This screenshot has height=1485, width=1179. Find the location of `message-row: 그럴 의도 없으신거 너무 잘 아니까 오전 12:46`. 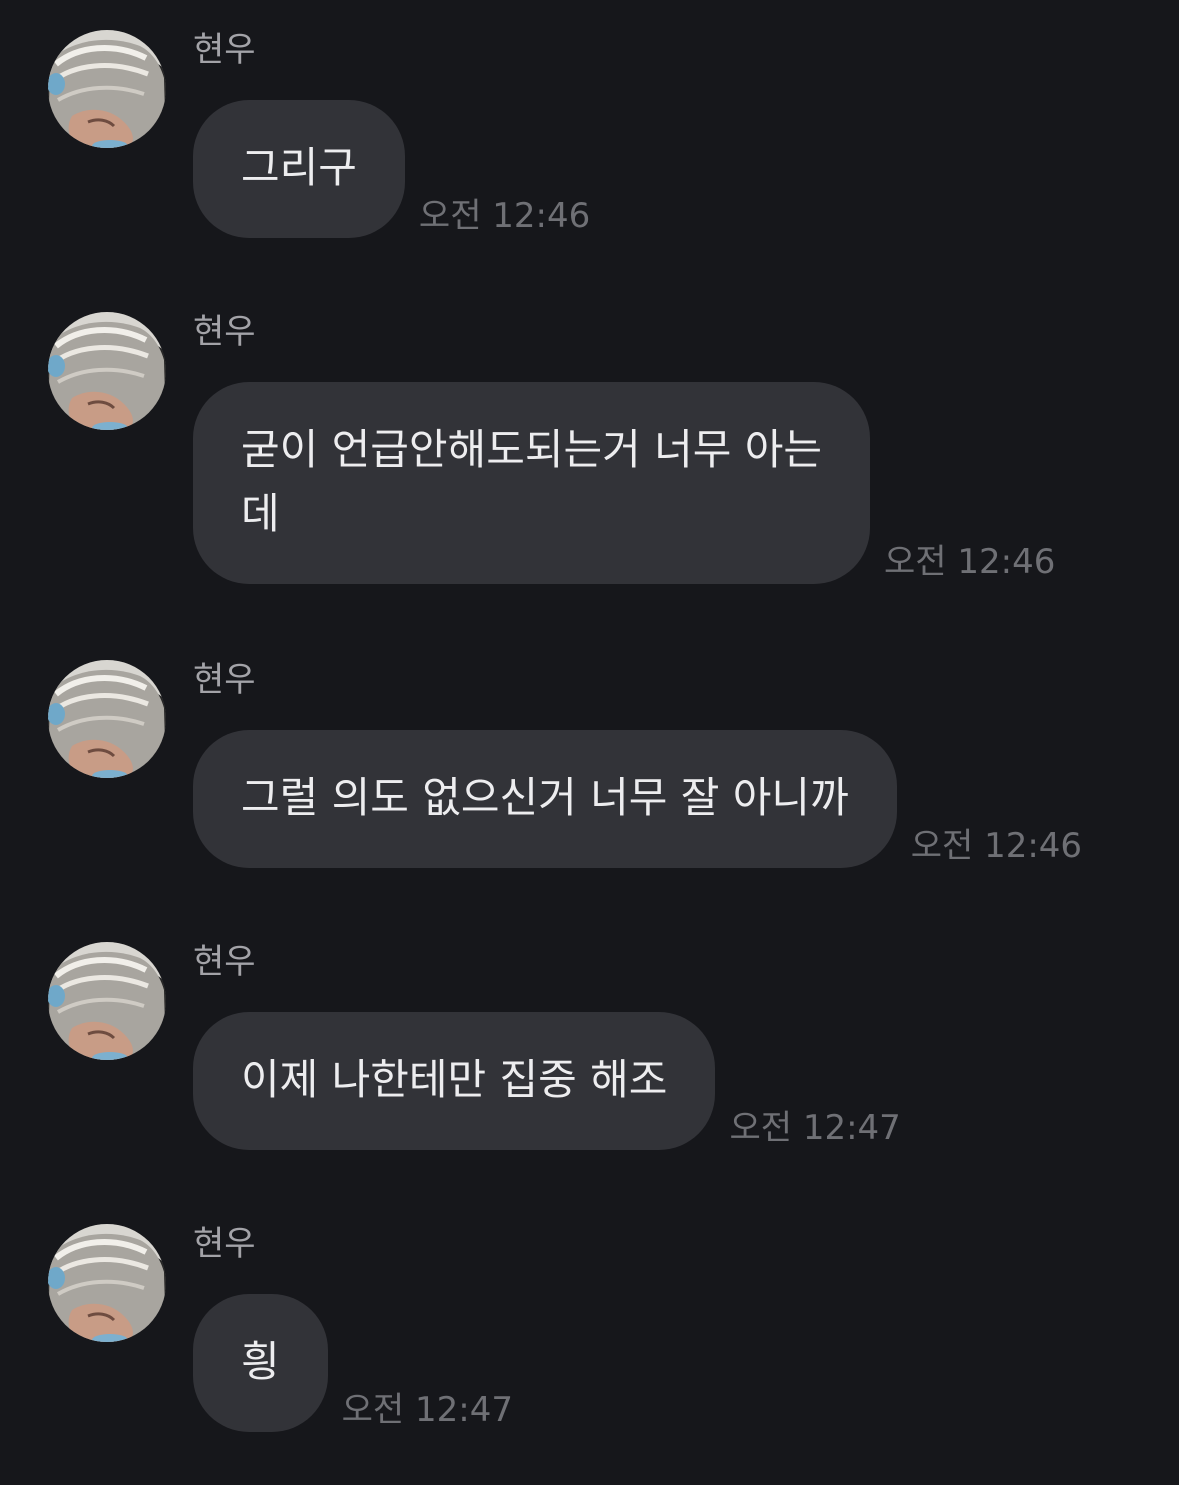

message-row: 그럴 의도 없으신거 너무 잘 아니까 오전 12:46 is located at coordinates (637, 799).